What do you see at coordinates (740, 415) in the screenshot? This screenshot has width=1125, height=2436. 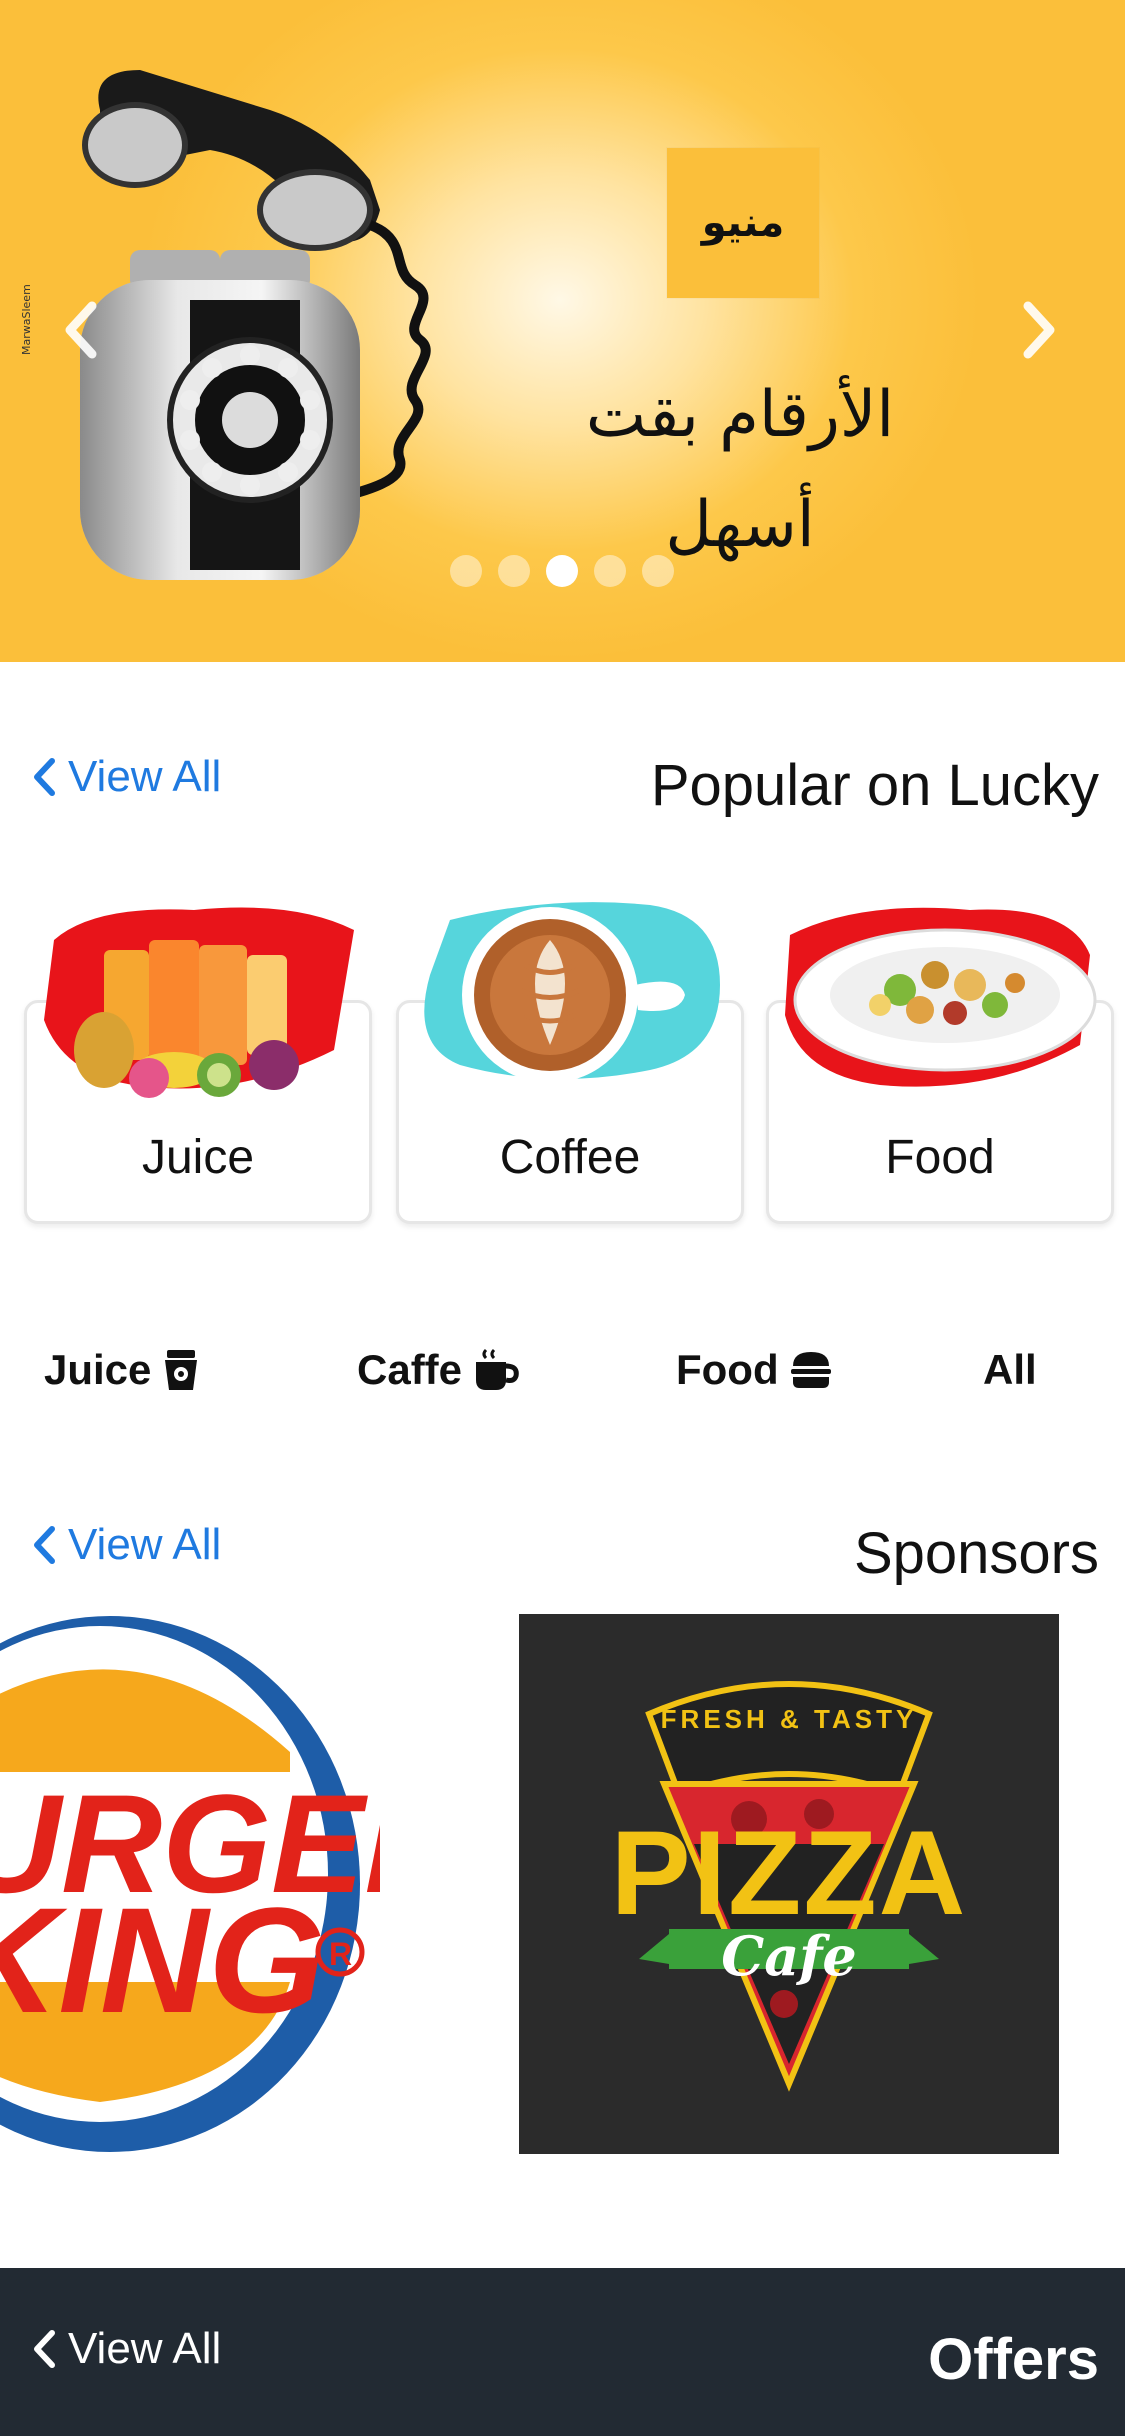 I see `hero-headline-line1: الأرقام بقت` at bounding box center [740, 415].